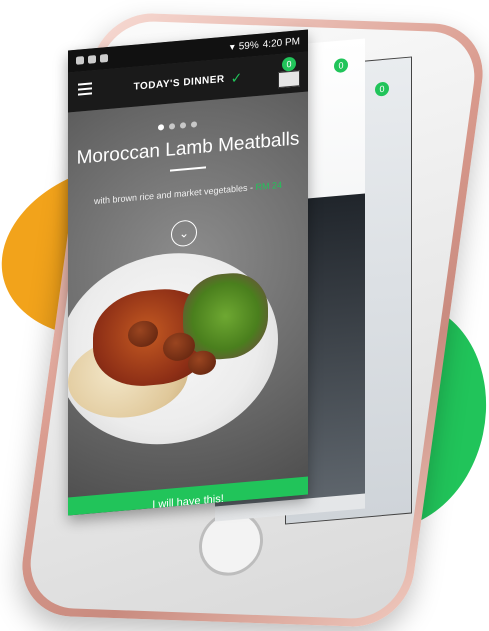 This screenshot has height=631, width=489. I want to click on status-time: 4:20 PM, so click(281, 42).